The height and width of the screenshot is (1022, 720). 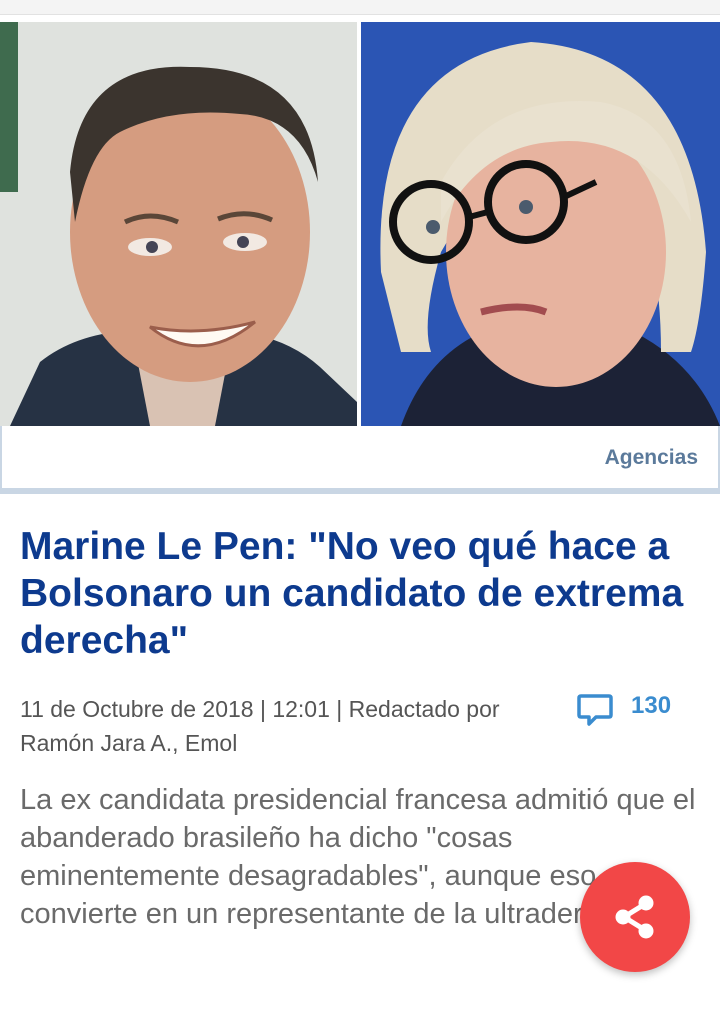 What do you see at coordinates (651, 457) in the screenshot?
I see `image-credit: Agencias` at bounding box center [651, 457].